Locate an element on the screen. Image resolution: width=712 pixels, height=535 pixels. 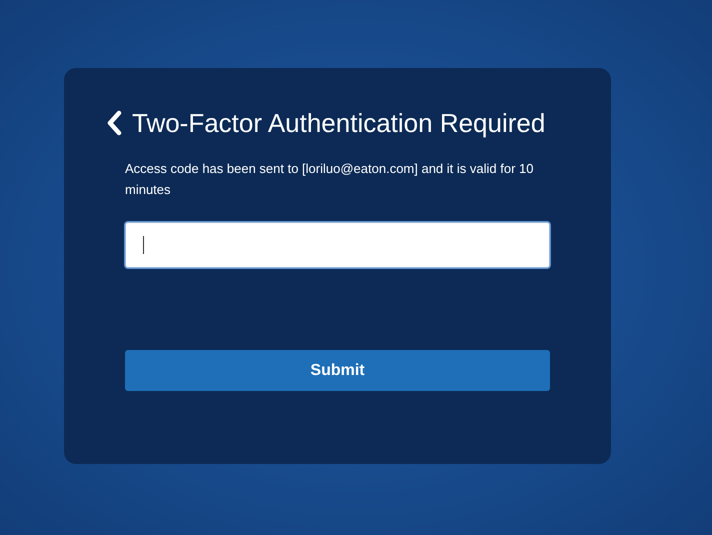
dialog-title: Two-Factor Authentication Required is located at coordinates (339, 123).